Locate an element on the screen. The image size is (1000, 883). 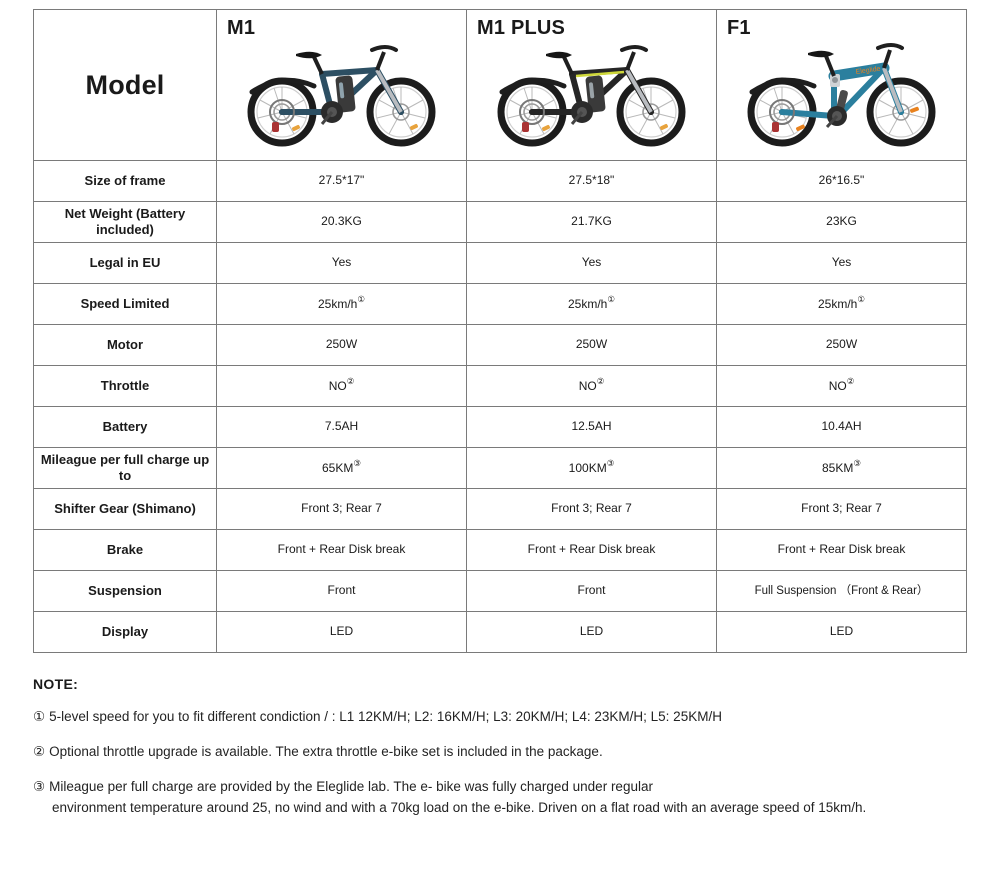
row-label: Speed Limited is located at coordinates (125, 303).